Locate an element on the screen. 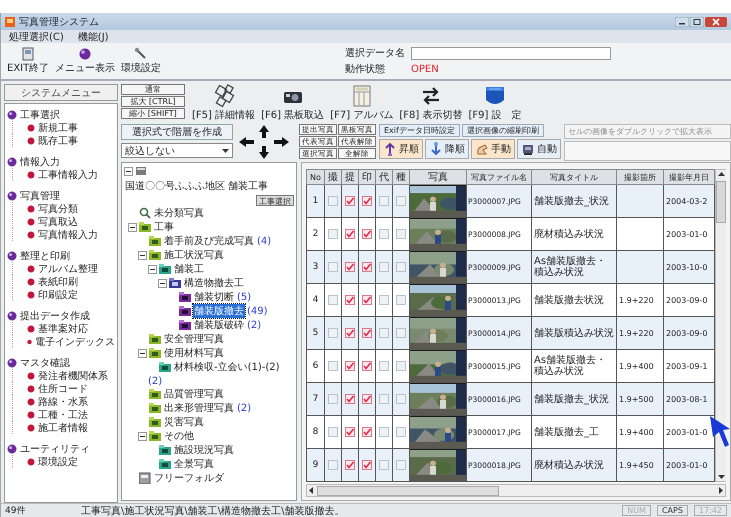 The height and width of the screenshot is (517, 731). sort-button: 手動 is located at coordinates (493, 149).